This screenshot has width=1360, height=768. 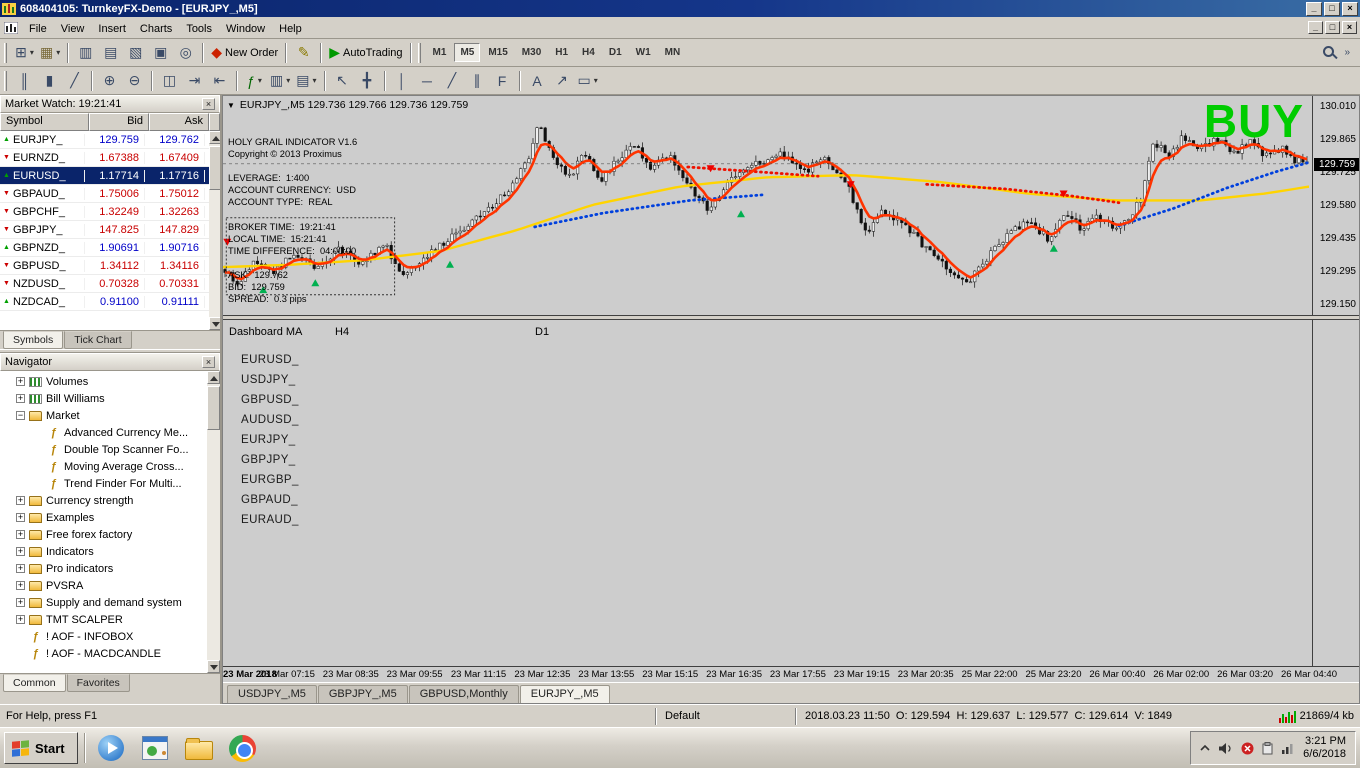 I want to click on market-watch-tab-tick-chart: Tick Chart, so click(x=98, y=340).